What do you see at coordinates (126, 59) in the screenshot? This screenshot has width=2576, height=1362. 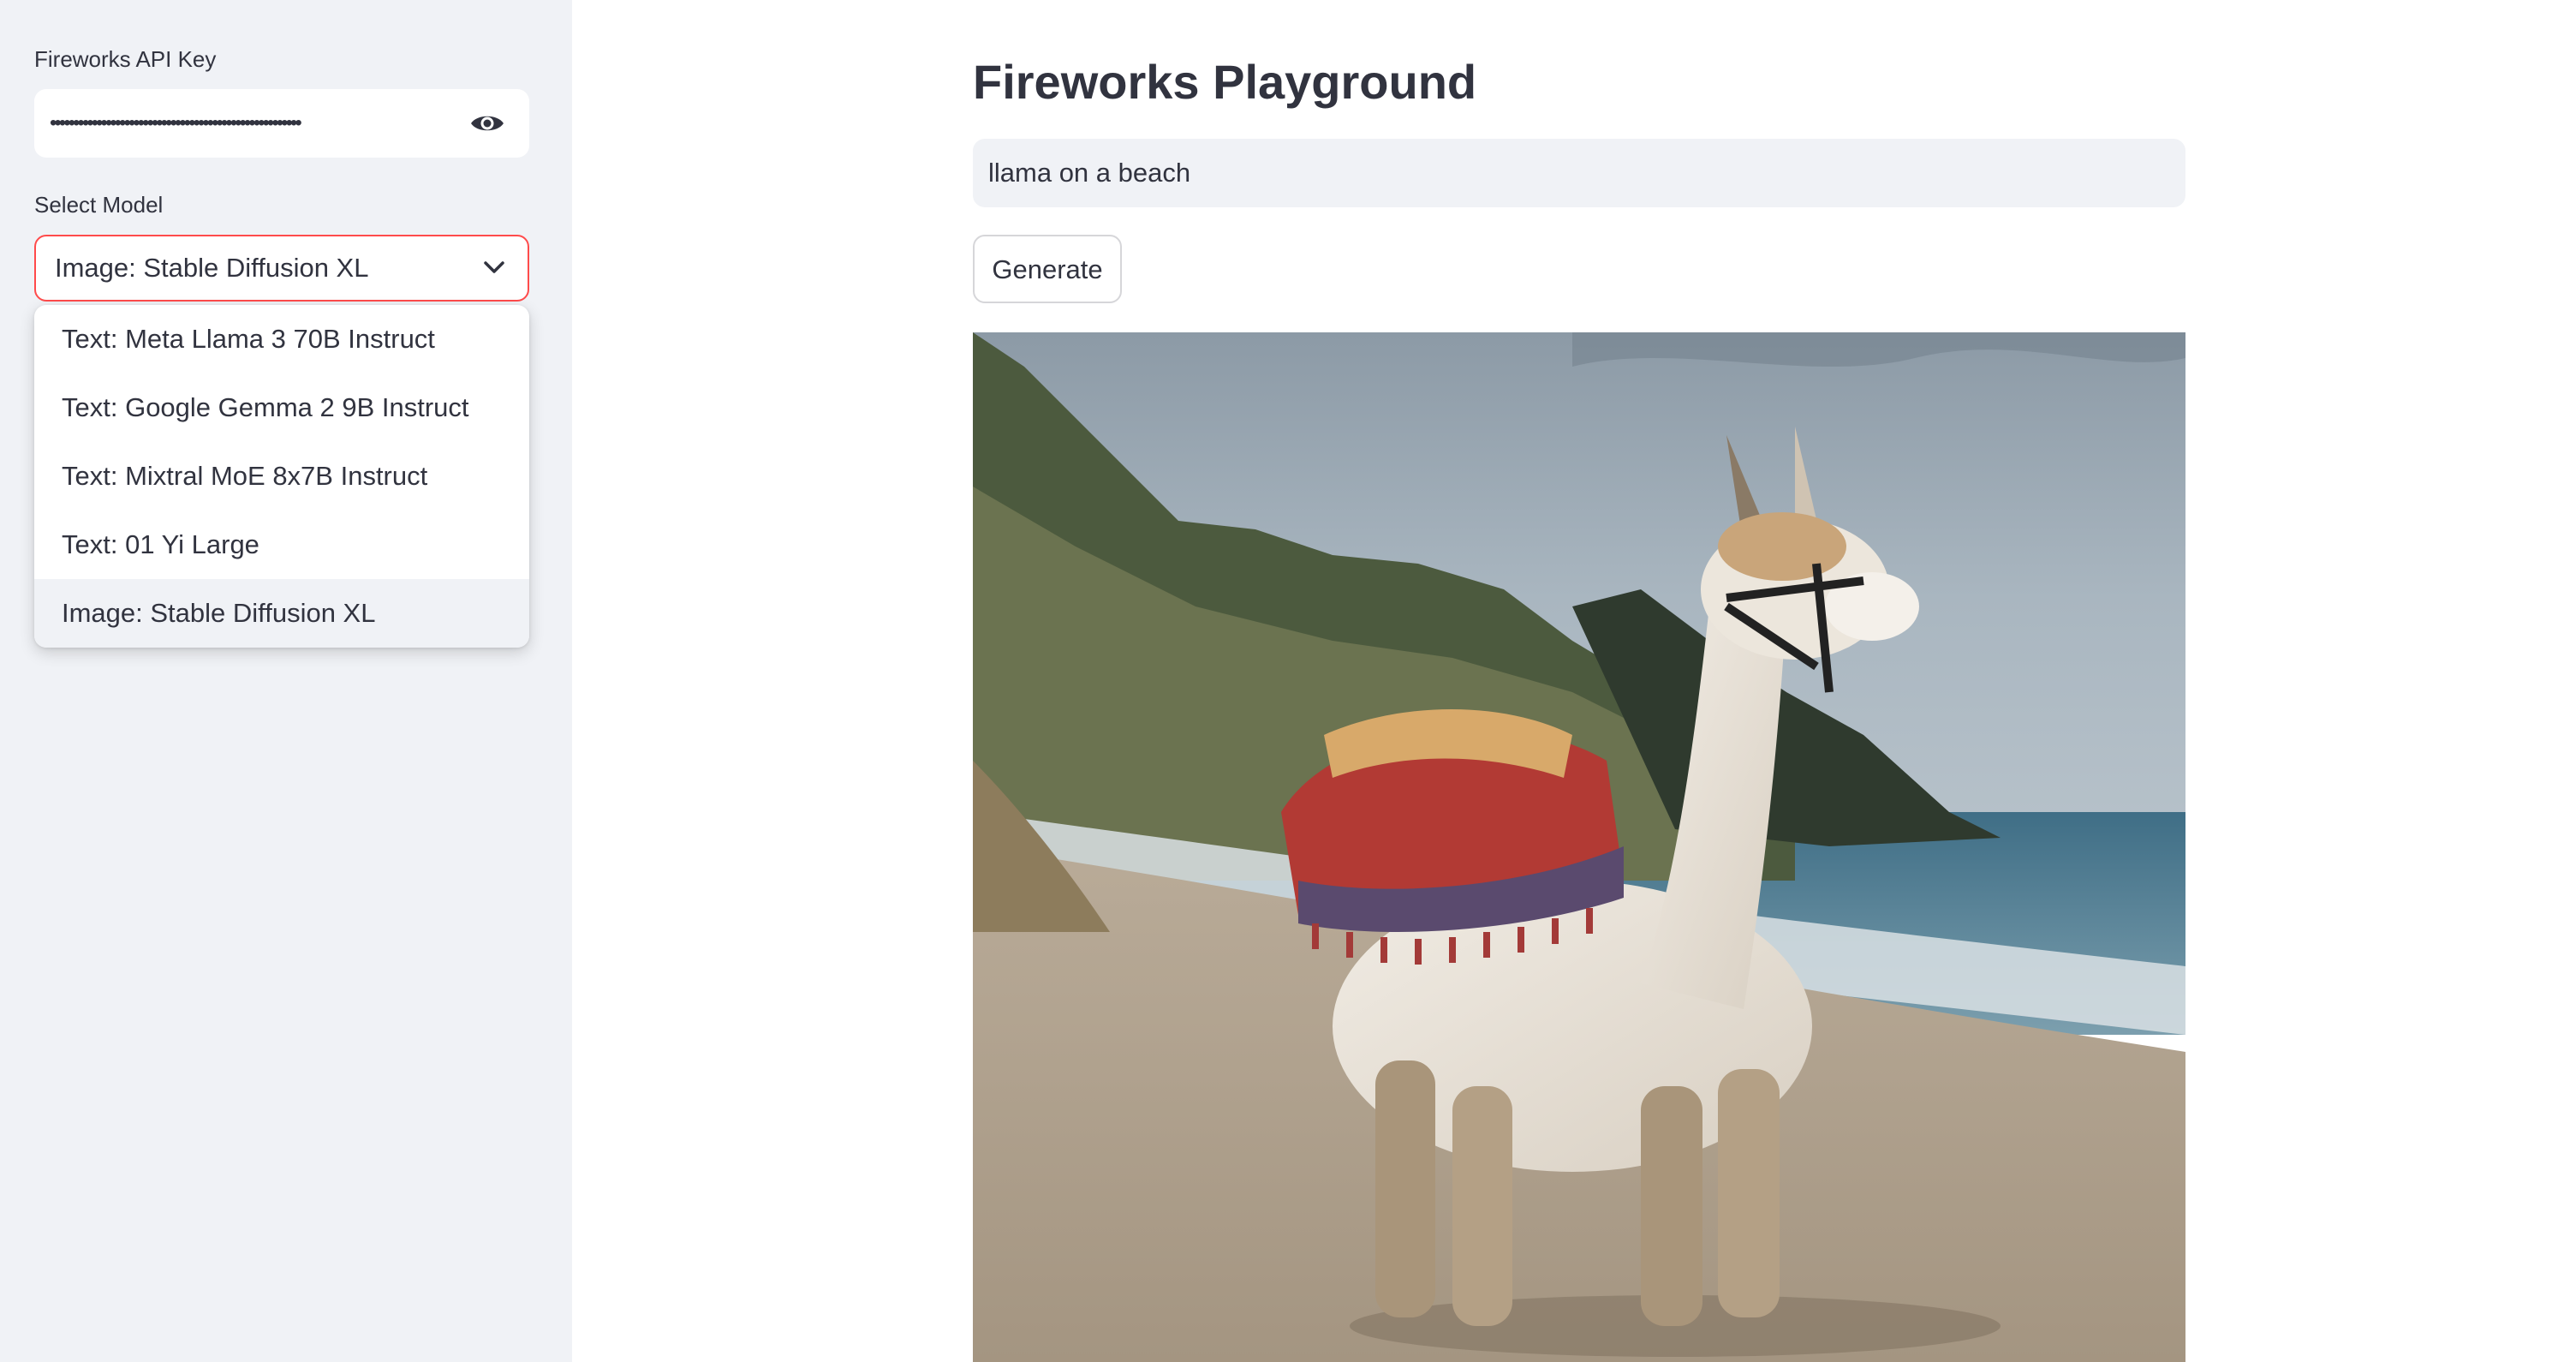 I see `api-key-label: Fireworks API Key` at bounding box center [126, 59].